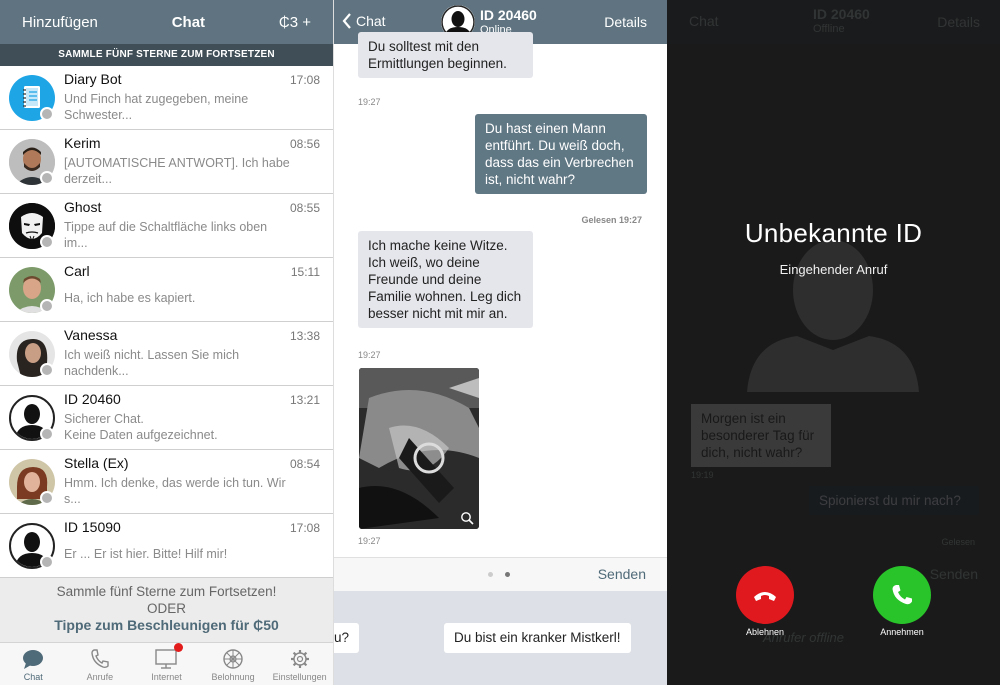 The image size is (1000, 685). I want to click on page-dots, so click(499, 574).